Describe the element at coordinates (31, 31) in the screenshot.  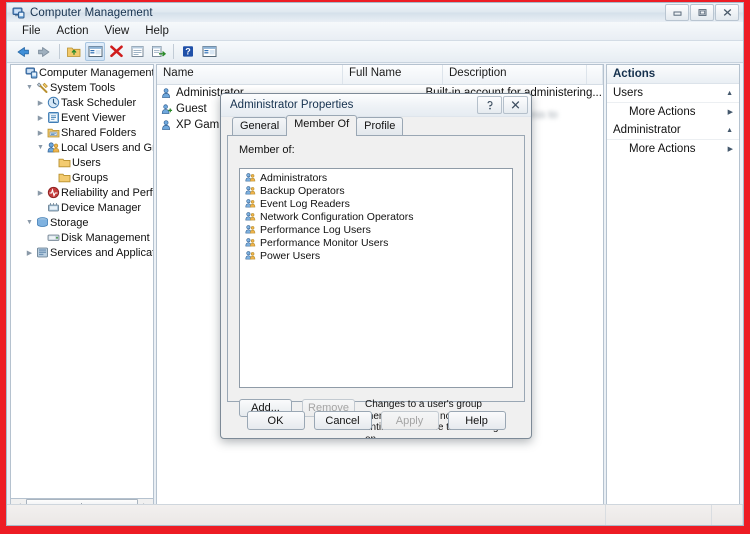
I see `menu-file: File` at that location.